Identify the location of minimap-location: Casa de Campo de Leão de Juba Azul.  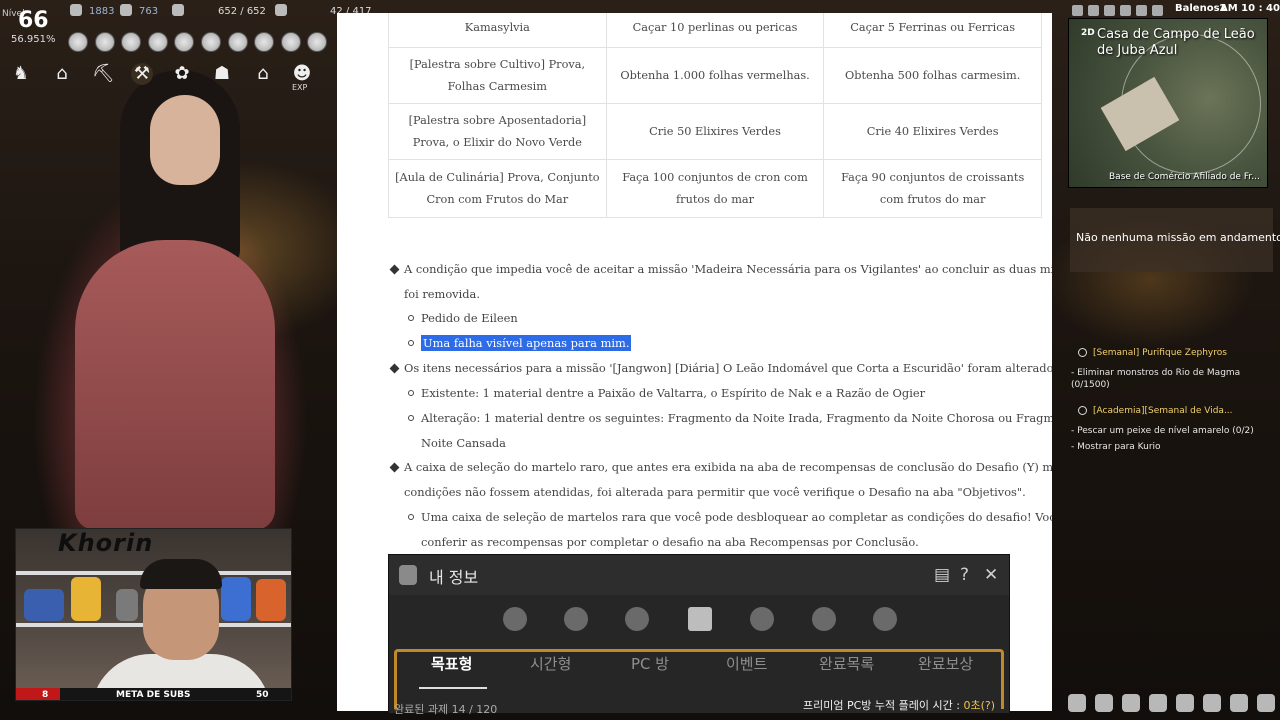
(1176, 42).